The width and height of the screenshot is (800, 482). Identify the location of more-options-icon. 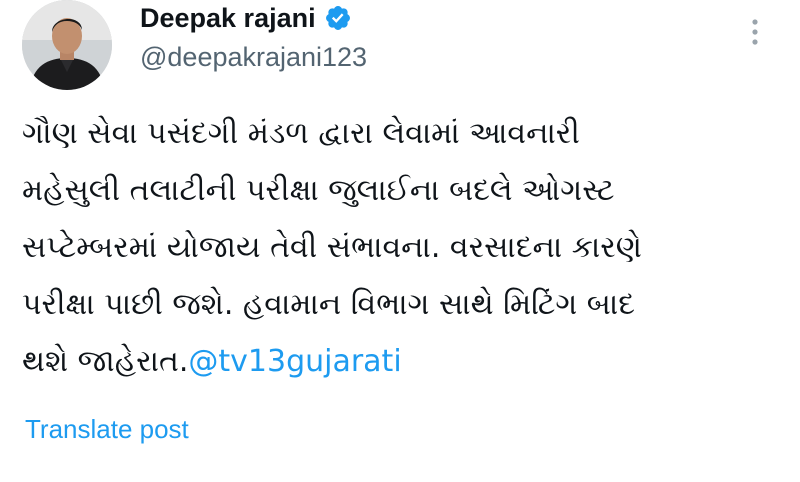
(755, 32).